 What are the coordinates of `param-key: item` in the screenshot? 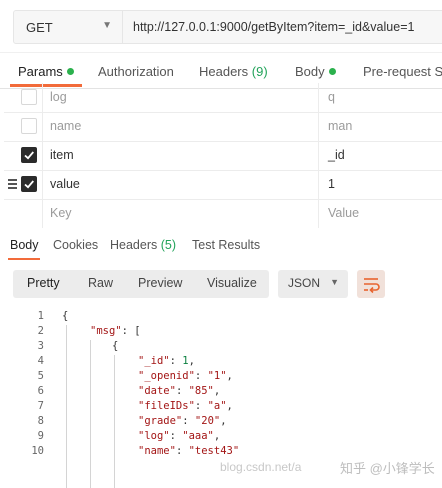 It's located at (62, 155).